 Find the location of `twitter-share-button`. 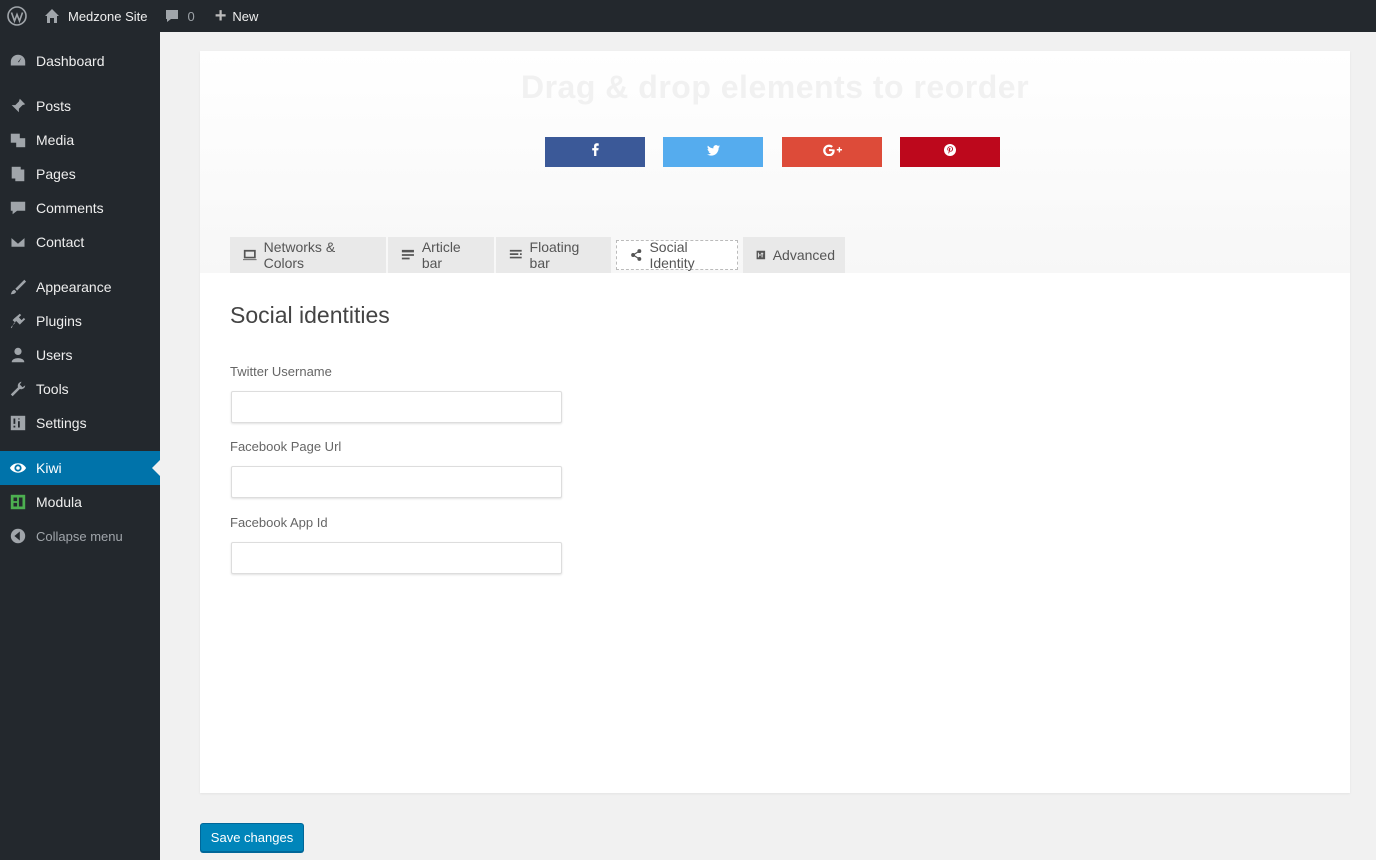

twitter-share-button is located at coordinates (713, 152).